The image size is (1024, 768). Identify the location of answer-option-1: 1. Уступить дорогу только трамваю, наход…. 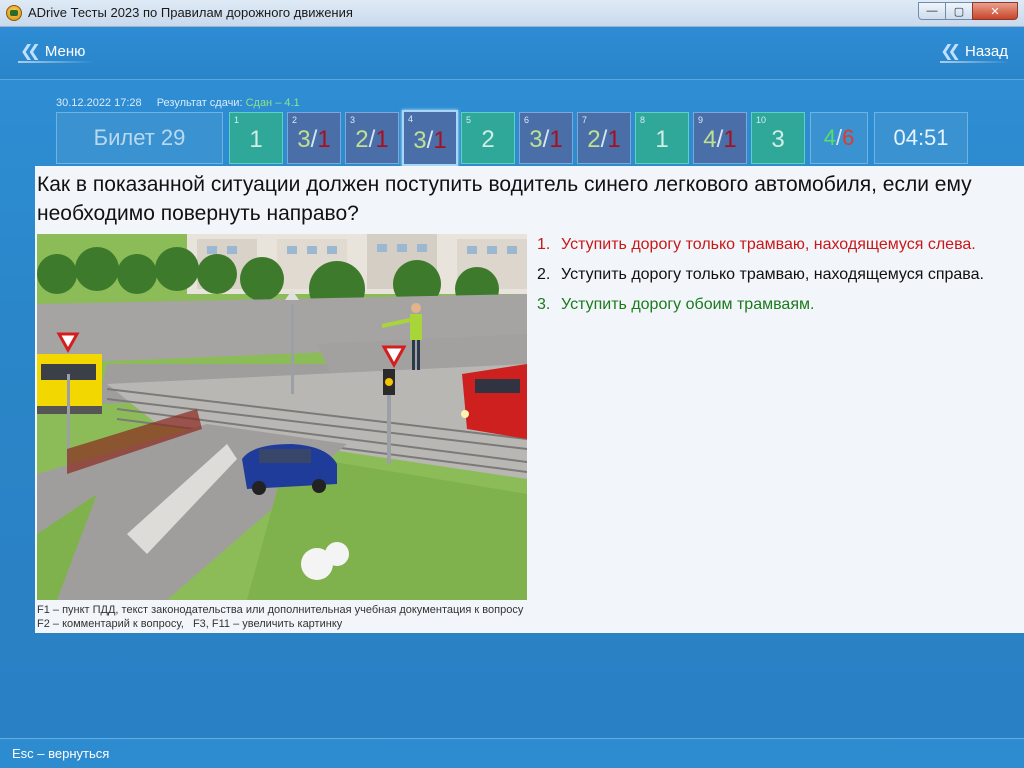
(780, 245).